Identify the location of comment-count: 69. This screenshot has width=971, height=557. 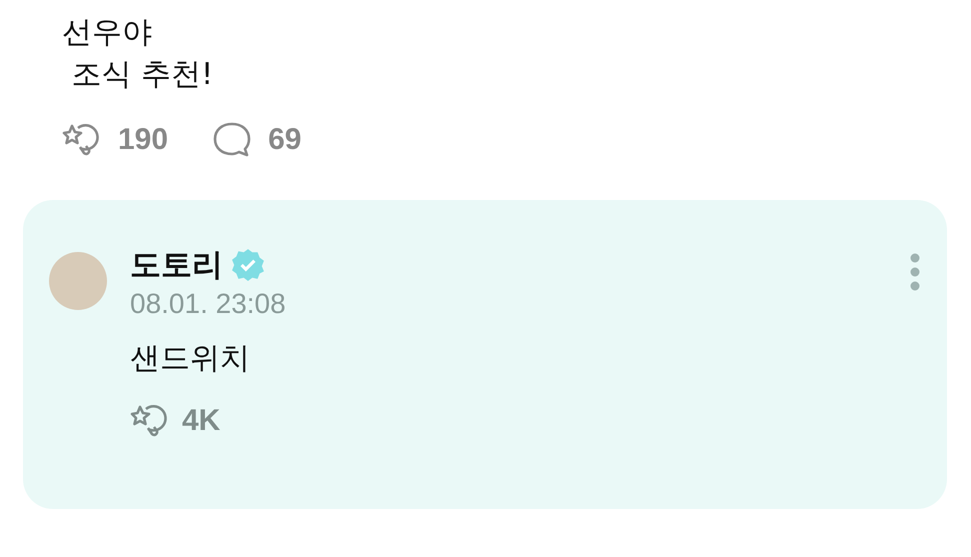
(285, 140).